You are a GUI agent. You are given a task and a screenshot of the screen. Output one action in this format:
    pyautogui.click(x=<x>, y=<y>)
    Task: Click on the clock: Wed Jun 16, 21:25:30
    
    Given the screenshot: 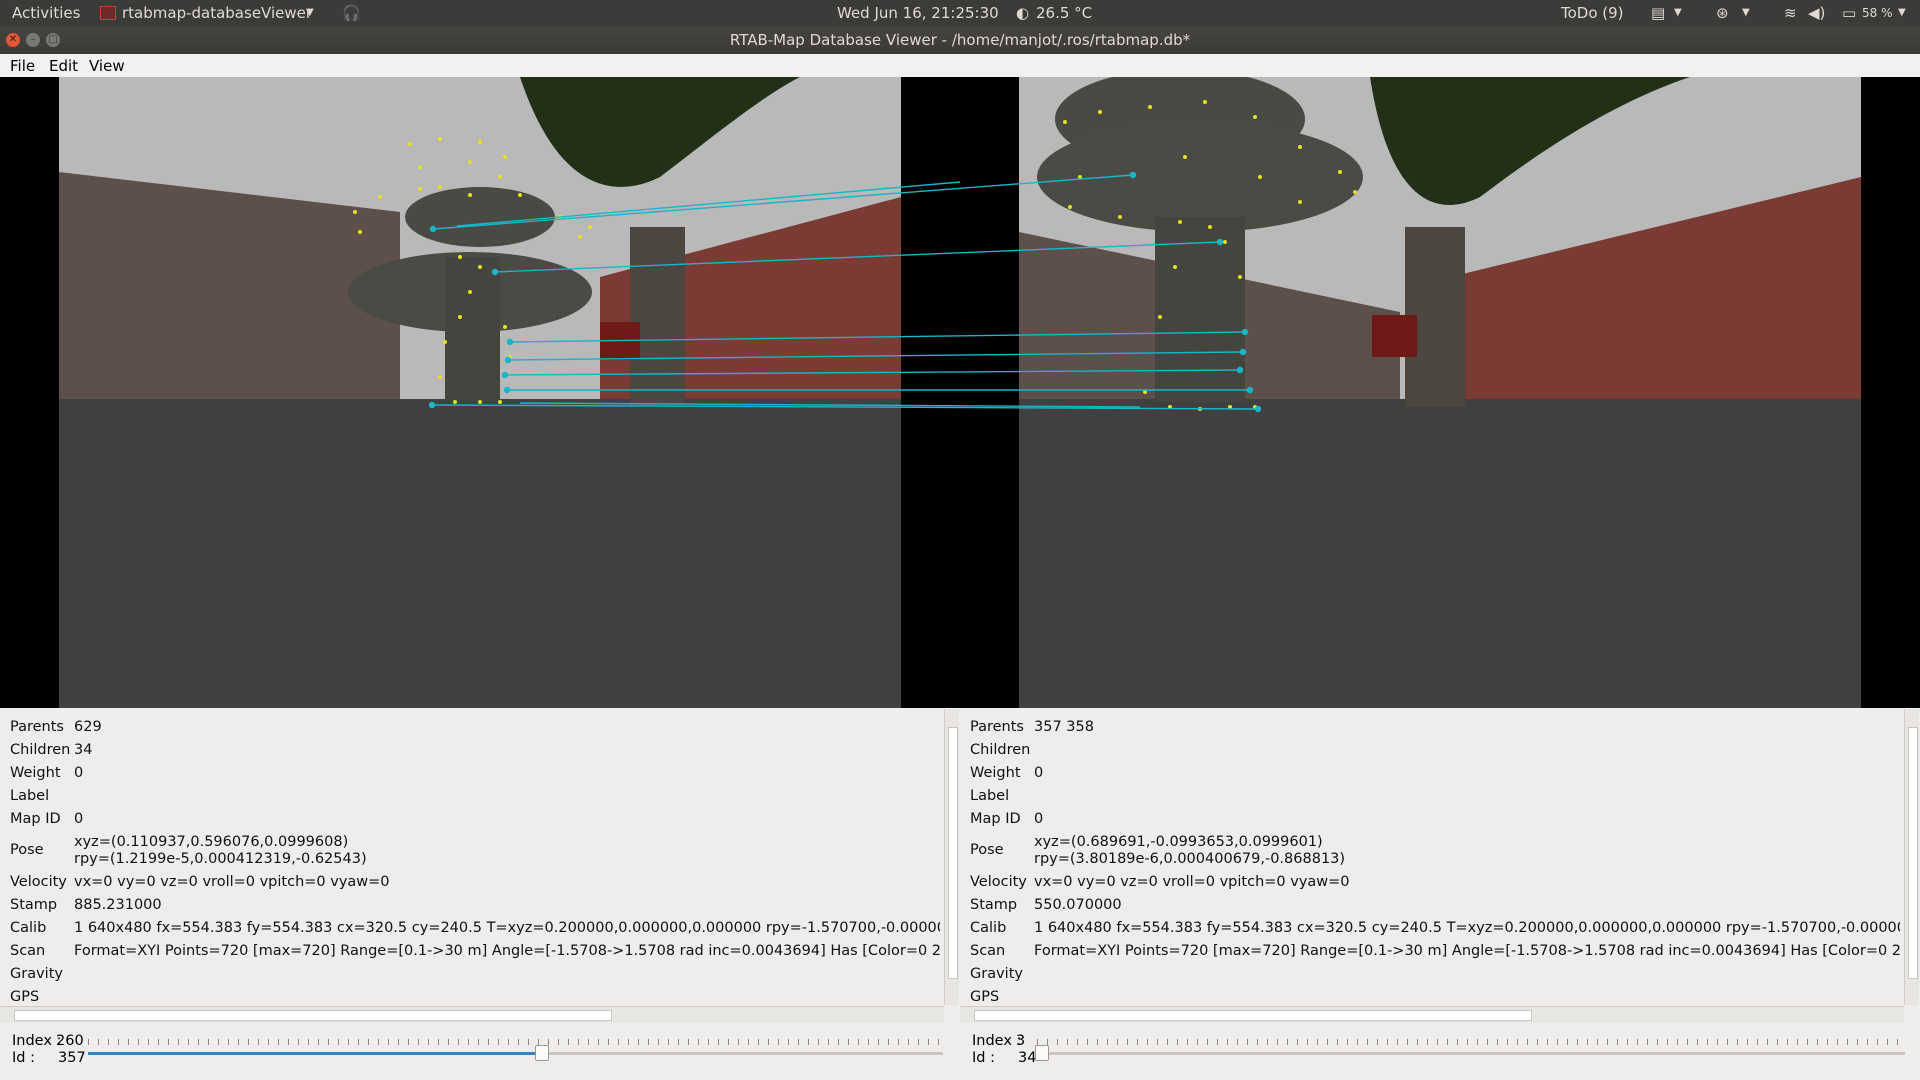 What is the action you would take?
    pyautogui.click(x=918, y=13)
    